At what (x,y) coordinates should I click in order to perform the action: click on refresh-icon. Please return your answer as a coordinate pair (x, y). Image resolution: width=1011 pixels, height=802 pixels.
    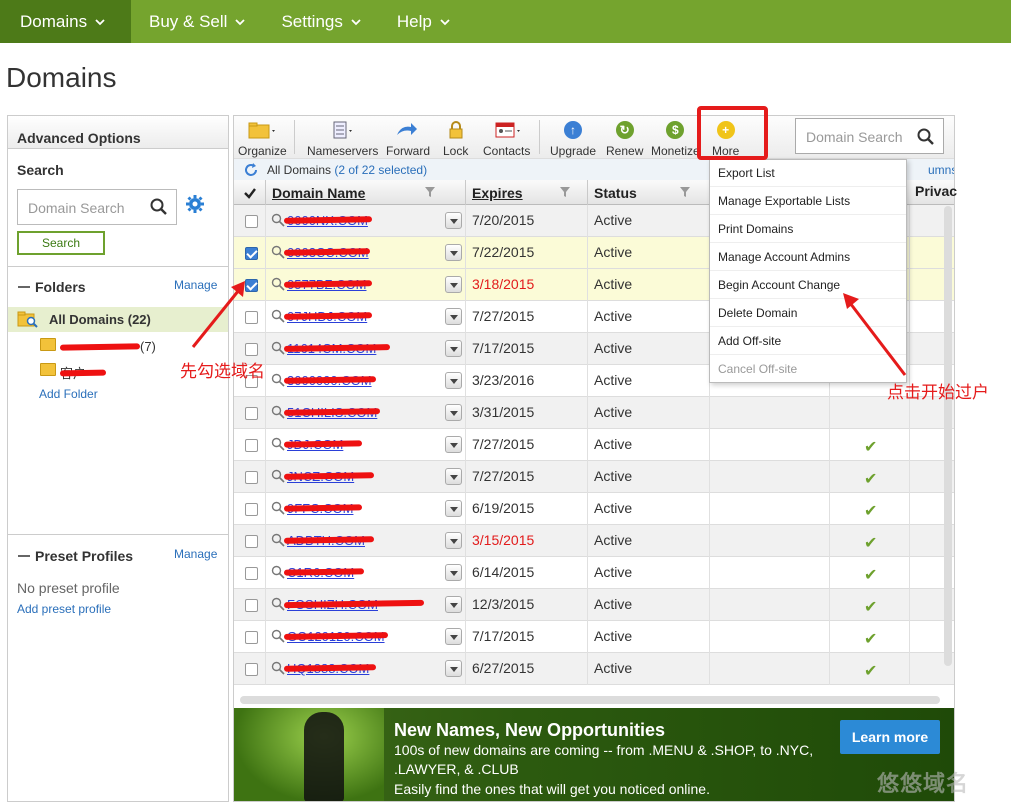
    Looking at the image, I should click on (251, 170).